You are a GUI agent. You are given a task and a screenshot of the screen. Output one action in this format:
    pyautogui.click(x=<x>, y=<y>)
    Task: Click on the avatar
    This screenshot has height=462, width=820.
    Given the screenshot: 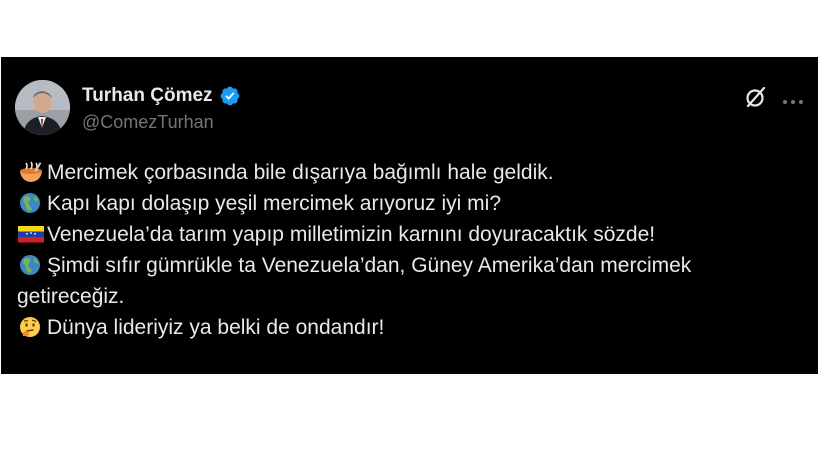 What is the action you would take?
    pyautogui.click(x=42, y=107)
    